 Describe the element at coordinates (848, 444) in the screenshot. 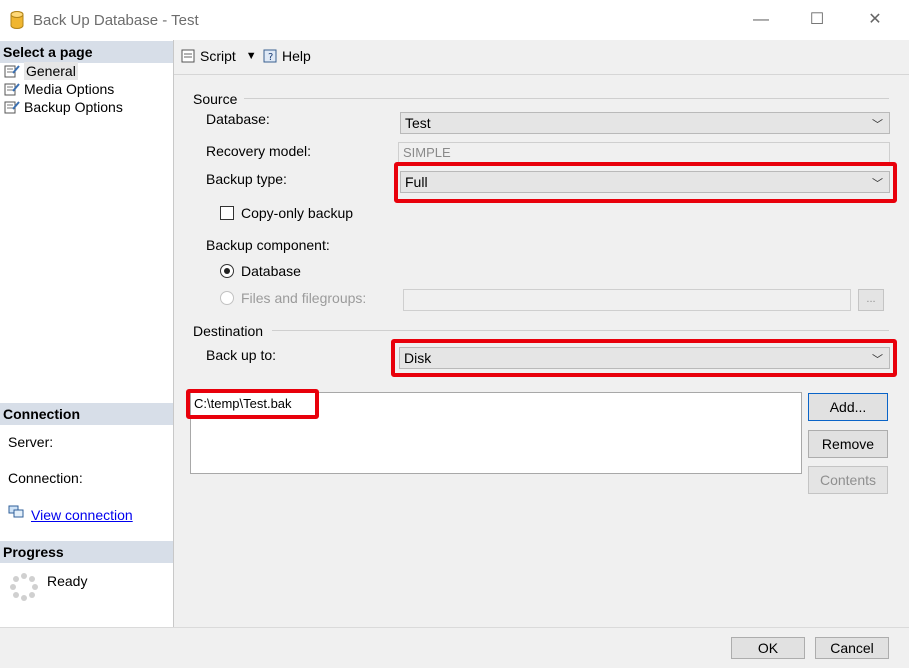

I see `remove-button: Remove` at that location.